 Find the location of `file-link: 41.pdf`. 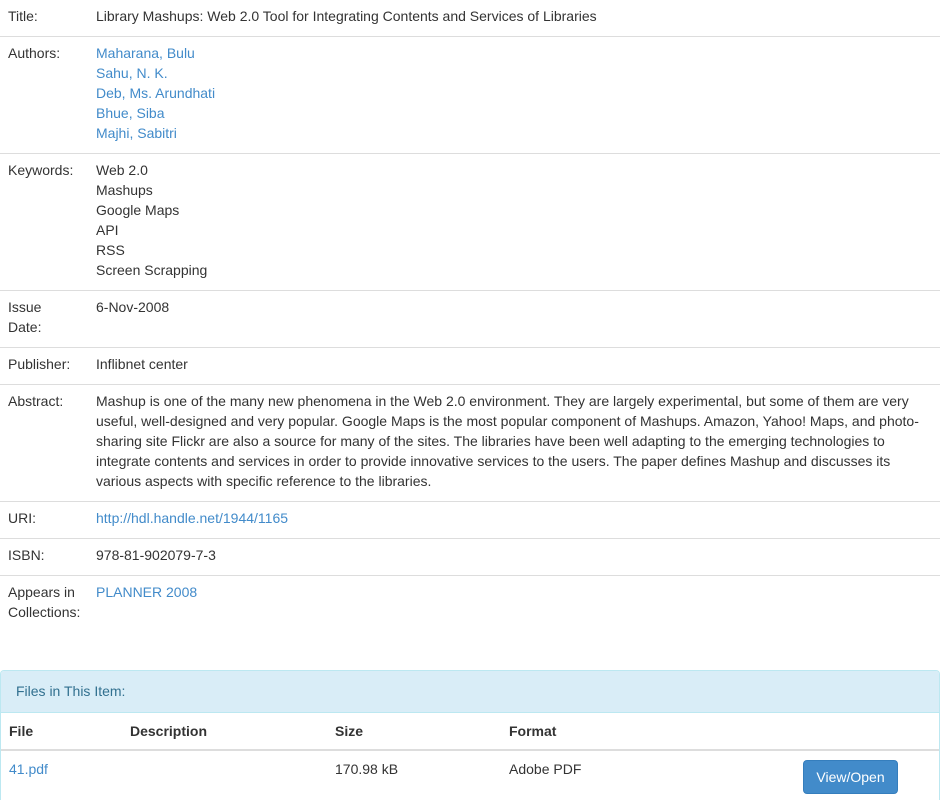

file-link: 41.pdf is located at coordinates (28, 769).